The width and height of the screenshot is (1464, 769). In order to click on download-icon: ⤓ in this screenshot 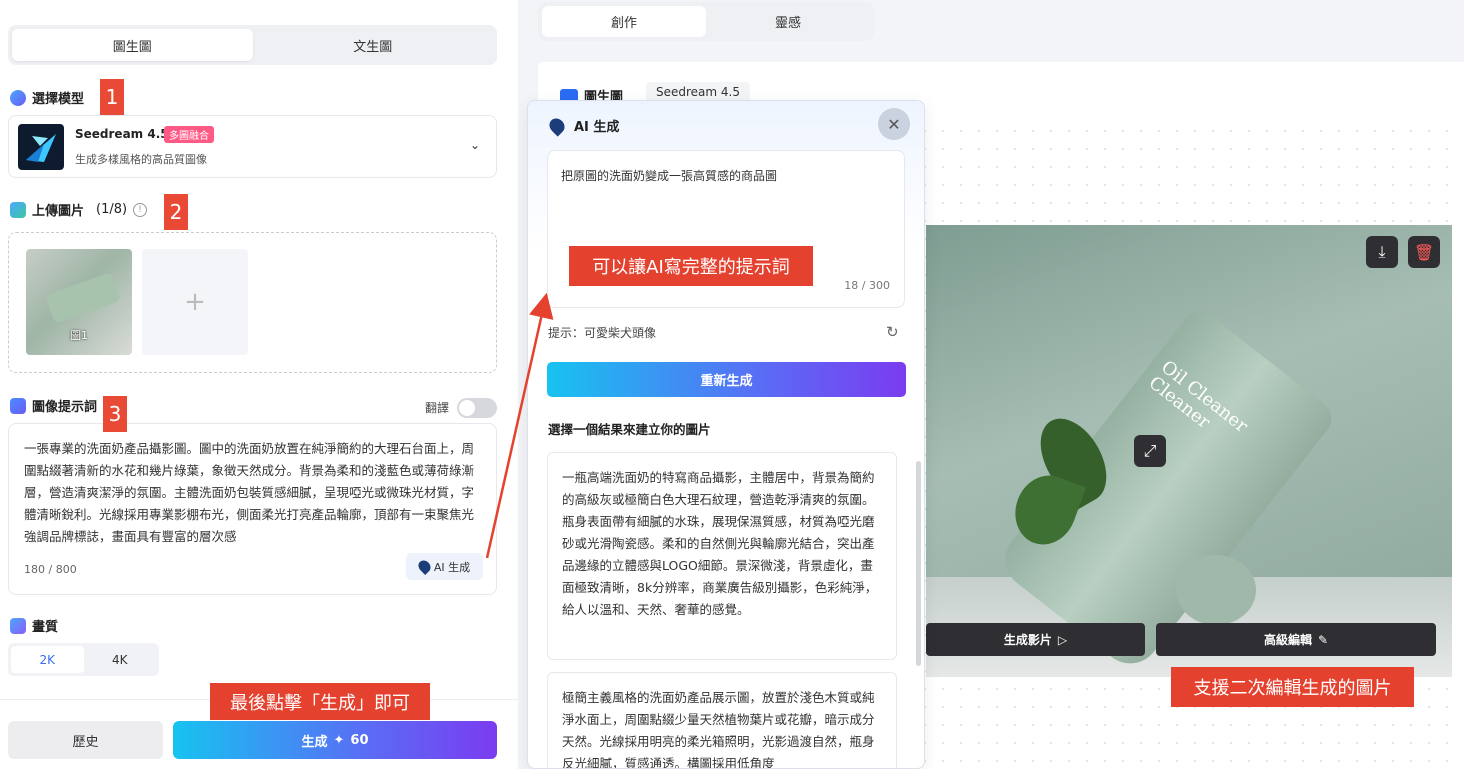, I will do `click(1382, 252)`.